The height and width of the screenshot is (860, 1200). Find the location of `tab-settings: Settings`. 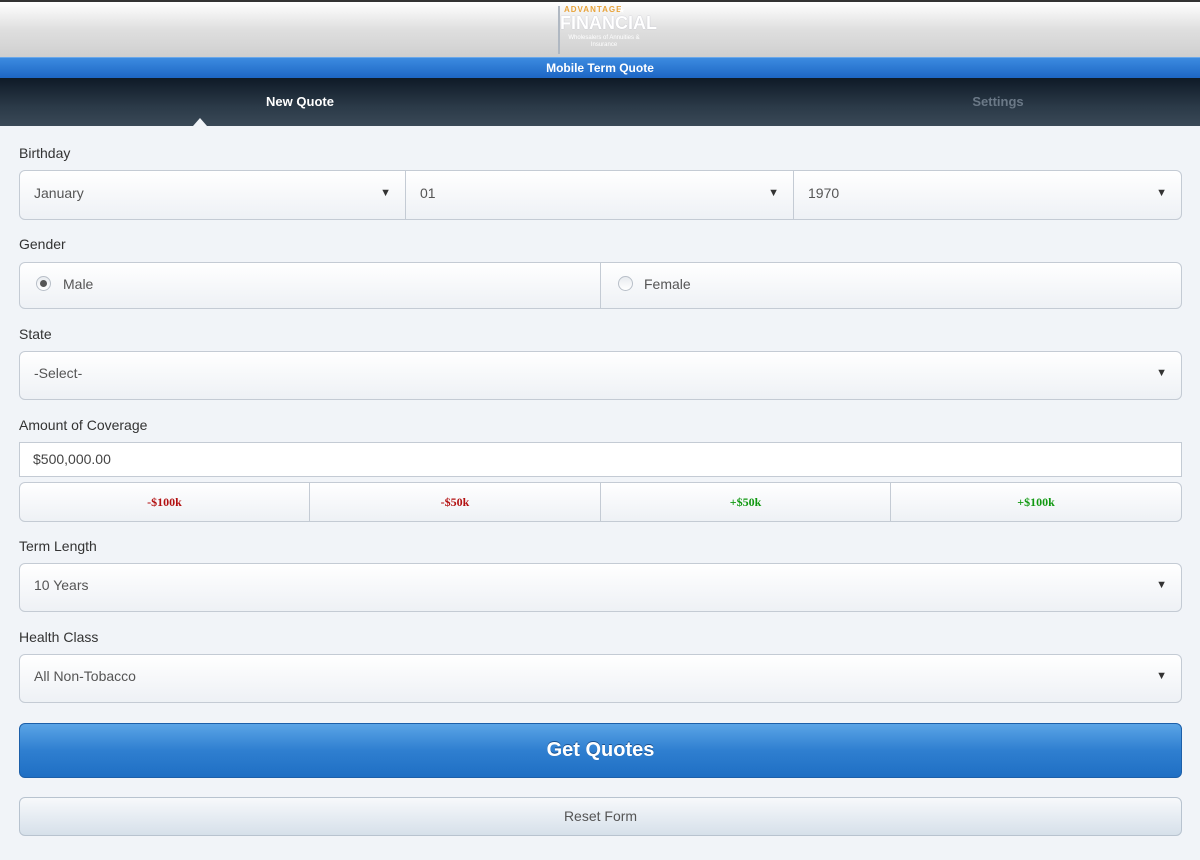

tab-settings: Settings is located at coordinates (899, 102).